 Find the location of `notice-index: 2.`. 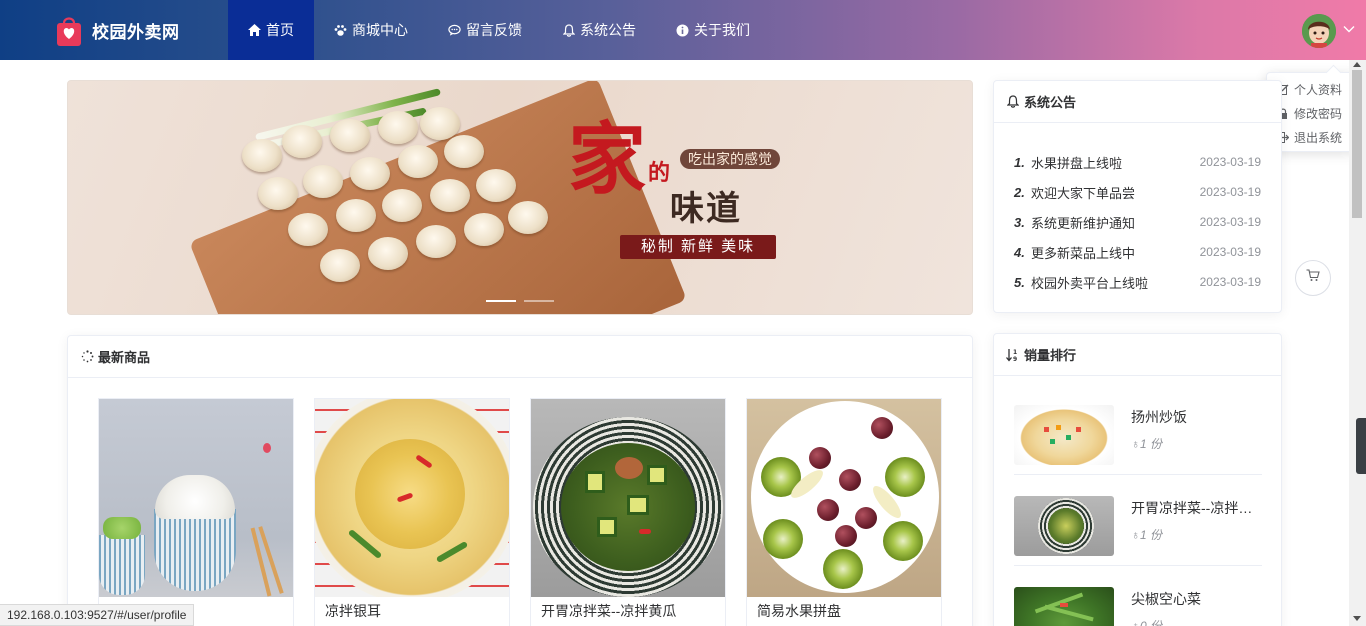

notice-index: 2. is located at coordinates (1019, 192).